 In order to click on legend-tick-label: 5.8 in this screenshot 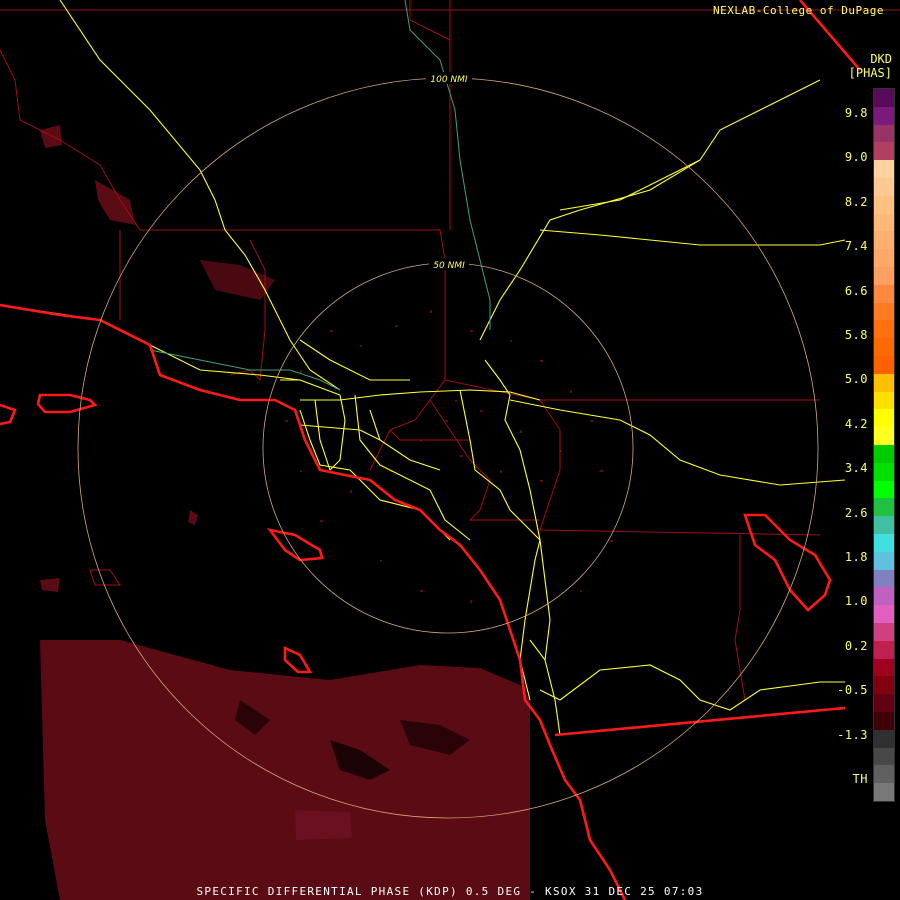, I will do `click(856, 335)`.